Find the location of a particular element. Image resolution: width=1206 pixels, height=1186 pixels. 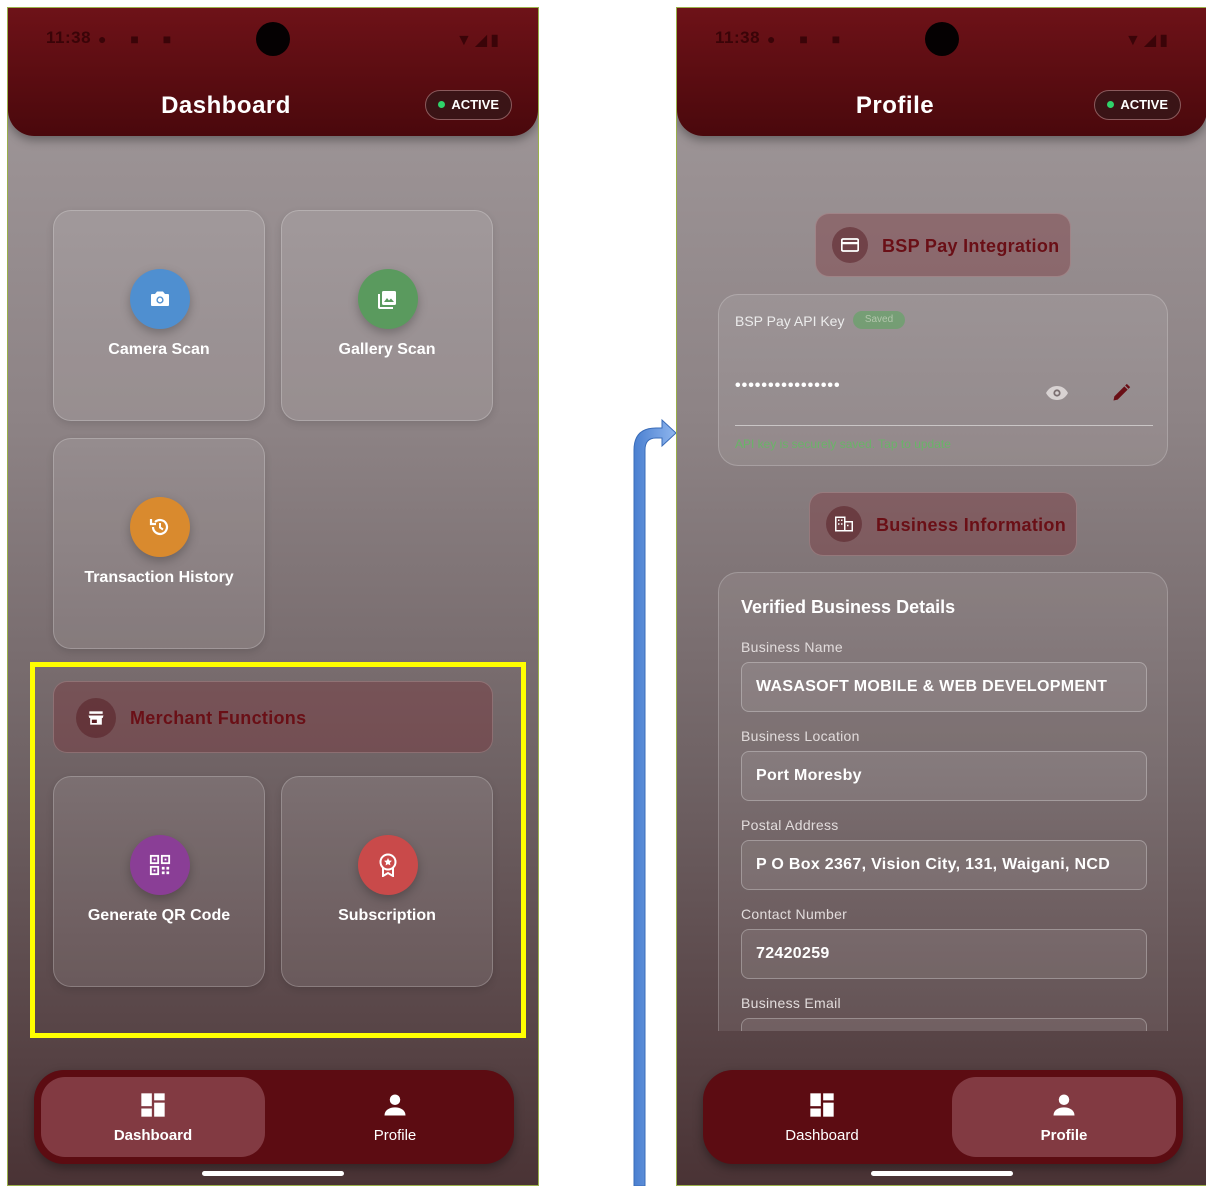

gallery-scan-tile: Gallery Scan is located at coordinates (387, 315).